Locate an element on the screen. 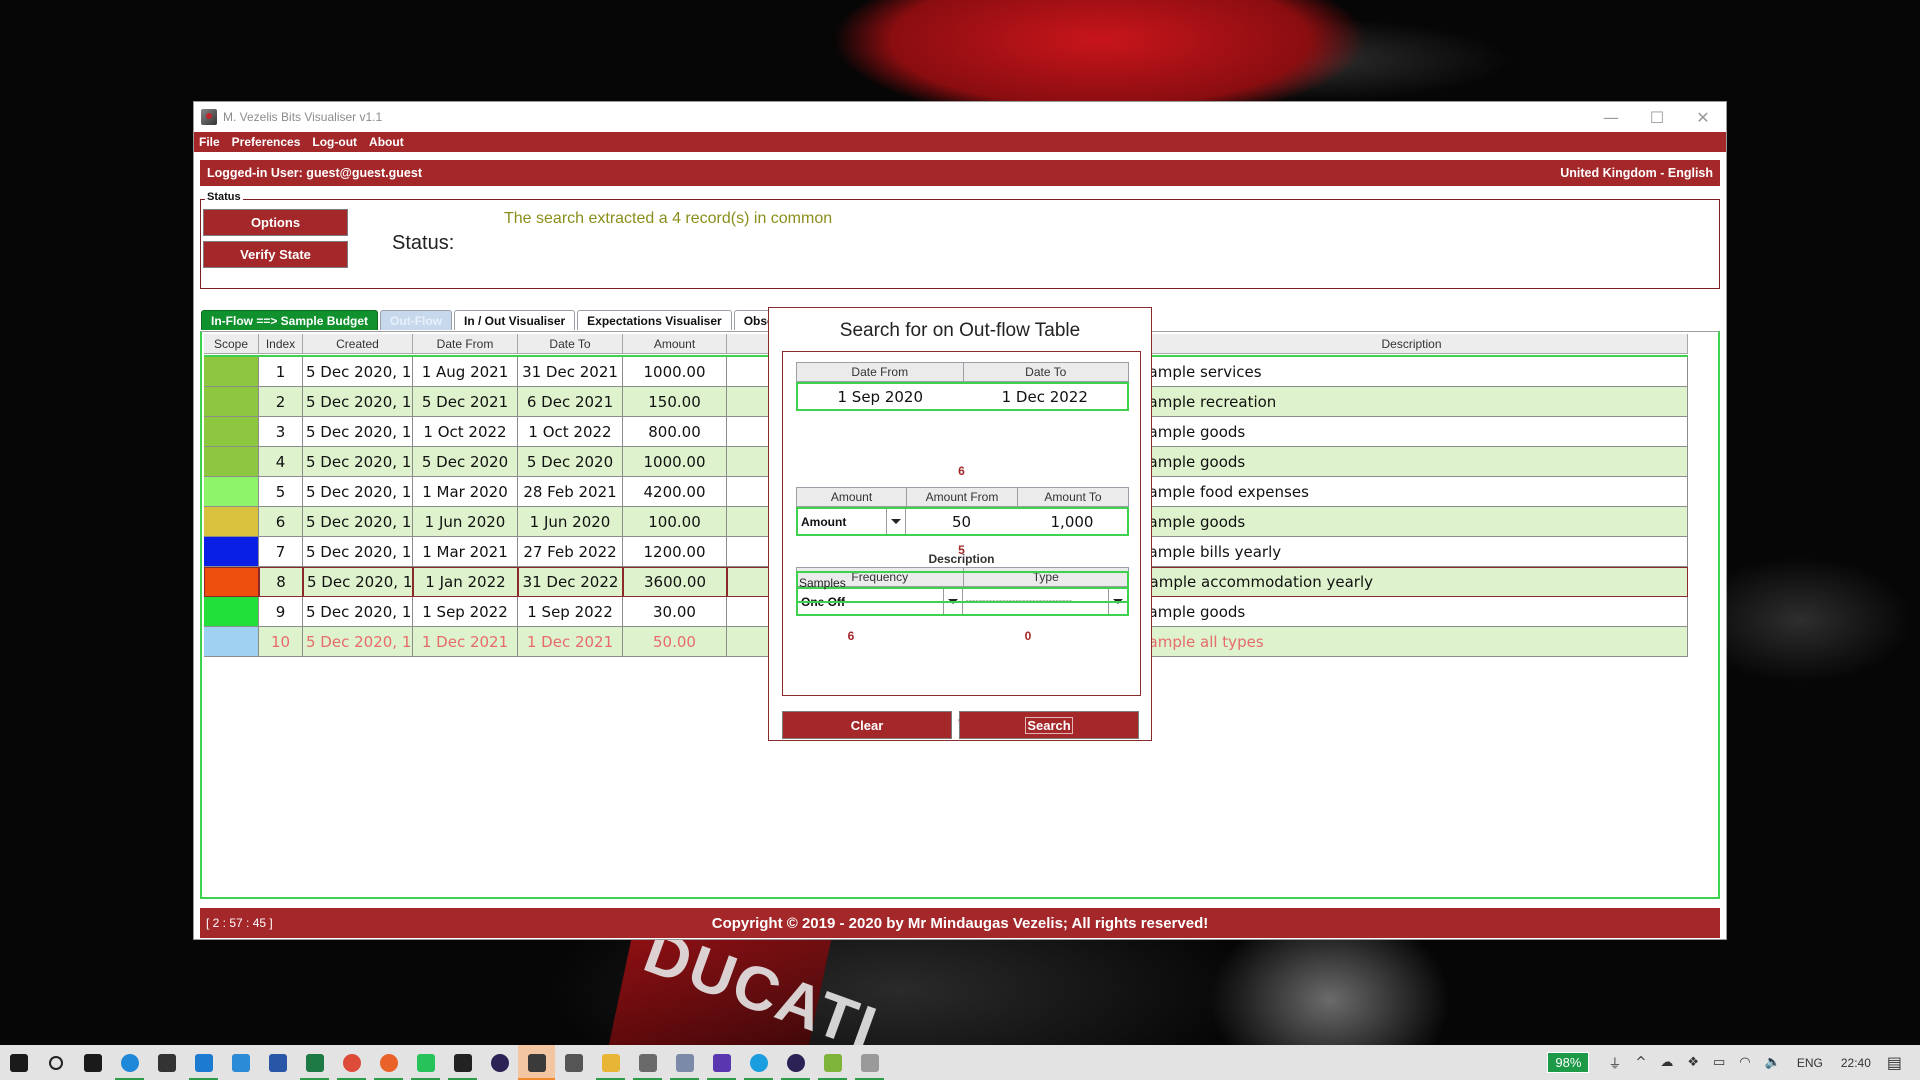 The width and height of the screenshot is (1920, 1080). column-header-description: Description is located at coordinates (1412, 344).